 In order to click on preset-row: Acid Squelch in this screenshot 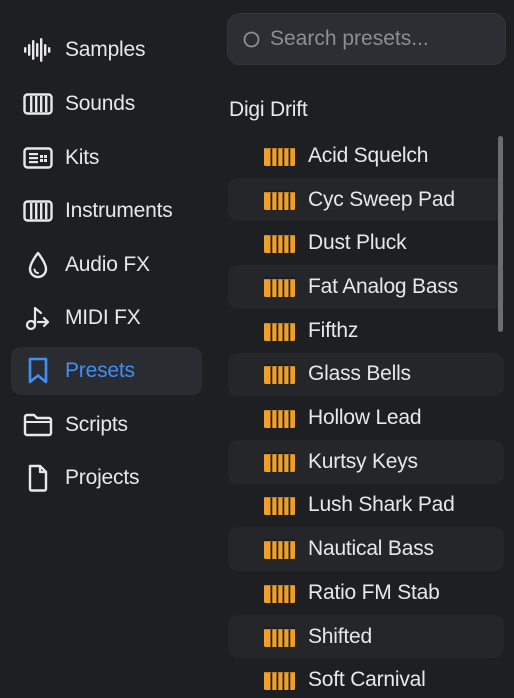, I will do `click(366, 156)`.